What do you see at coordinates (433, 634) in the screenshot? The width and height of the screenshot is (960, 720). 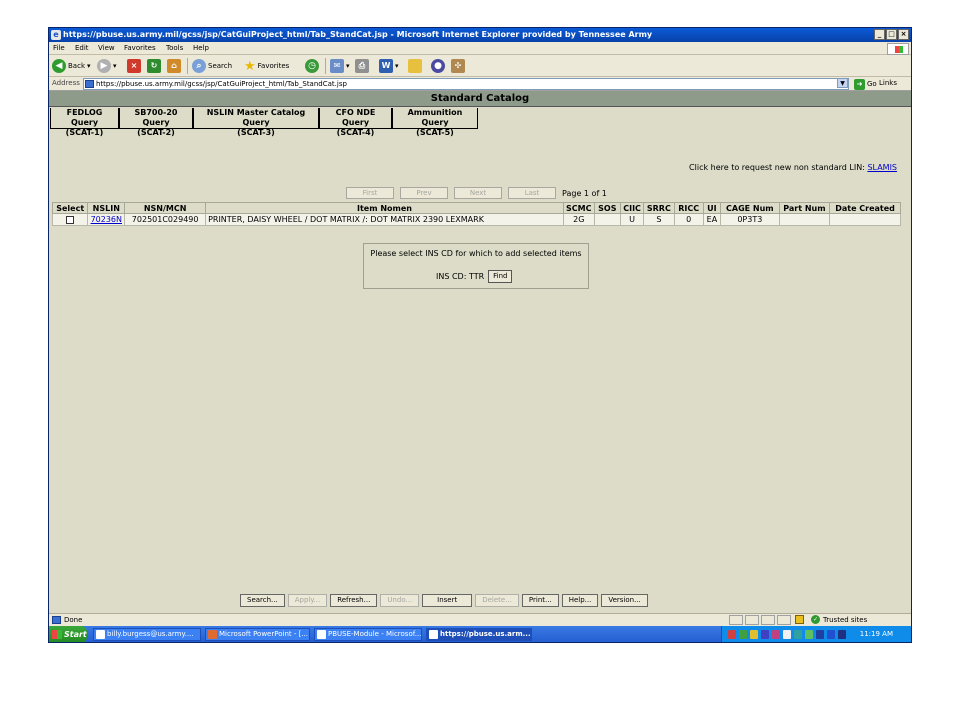 I see `ie-icon` at bounding box center [433, 634].